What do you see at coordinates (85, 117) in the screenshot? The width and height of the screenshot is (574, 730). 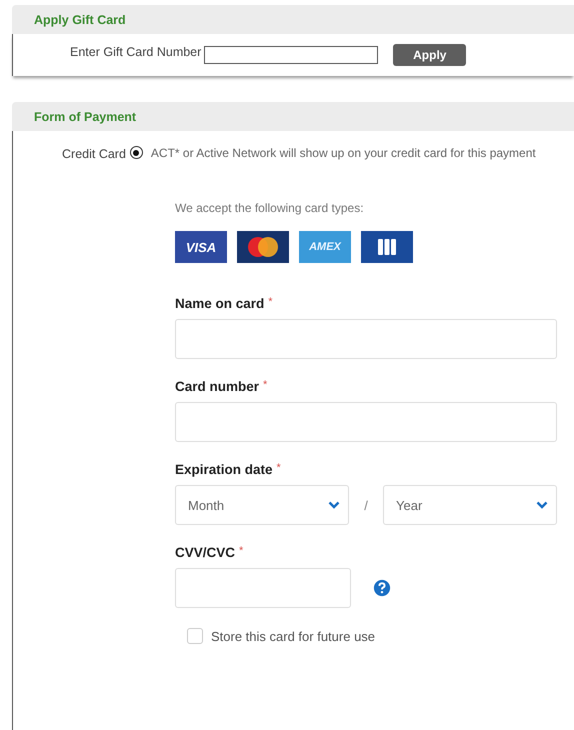 I see `section-title: Form of Payment` at bounding box center [85, 117].